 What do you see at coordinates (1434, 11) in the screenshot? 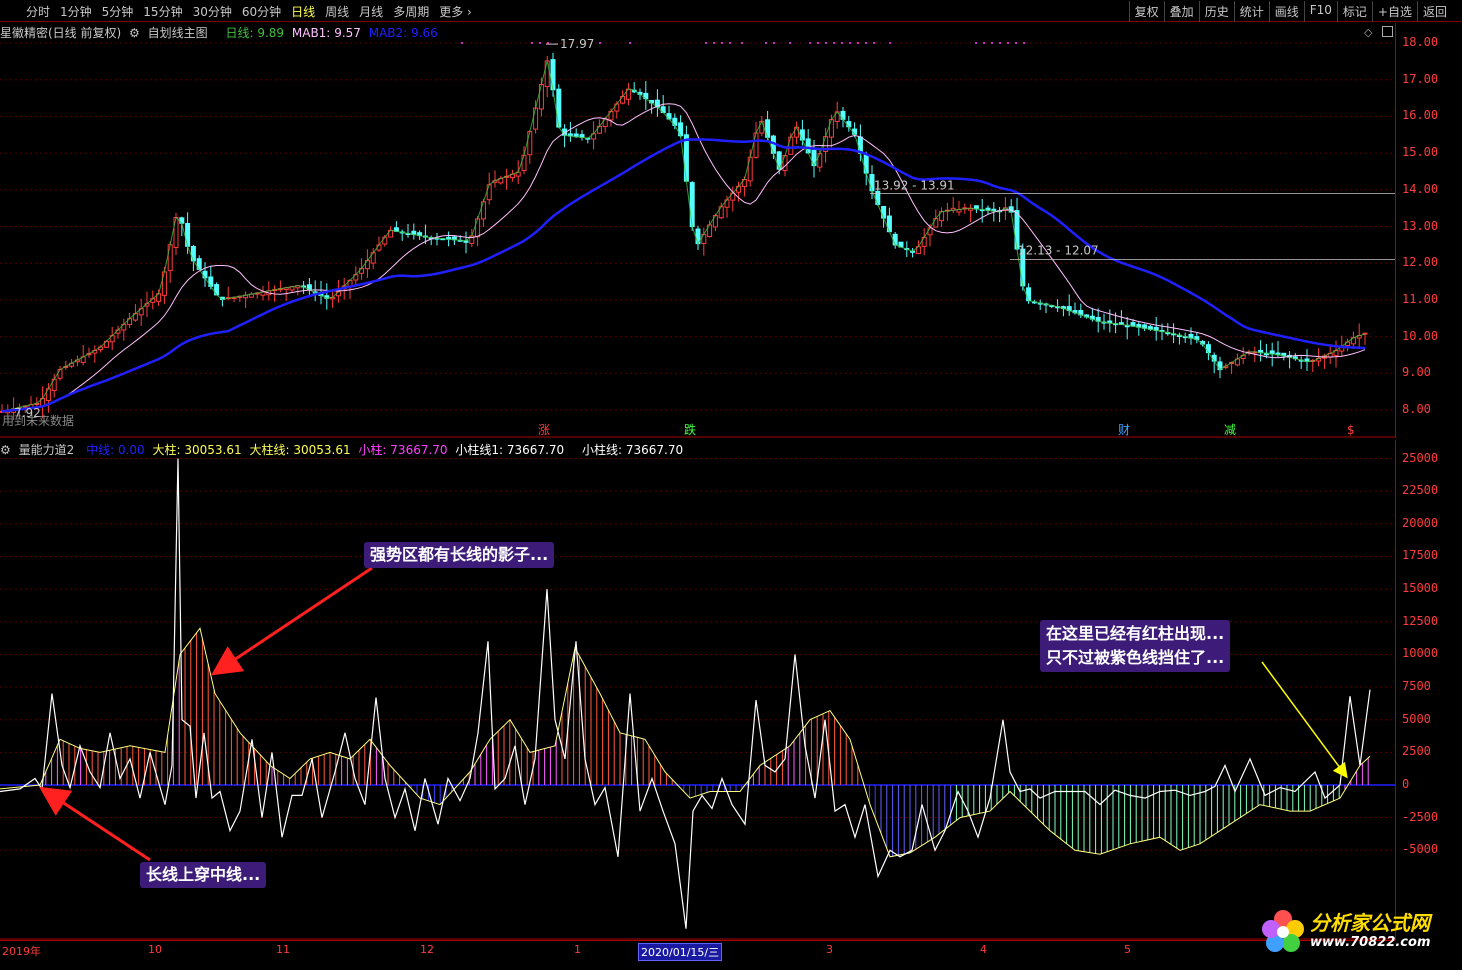
I see `back-button: 返回` at bounding box center [1434, 11].